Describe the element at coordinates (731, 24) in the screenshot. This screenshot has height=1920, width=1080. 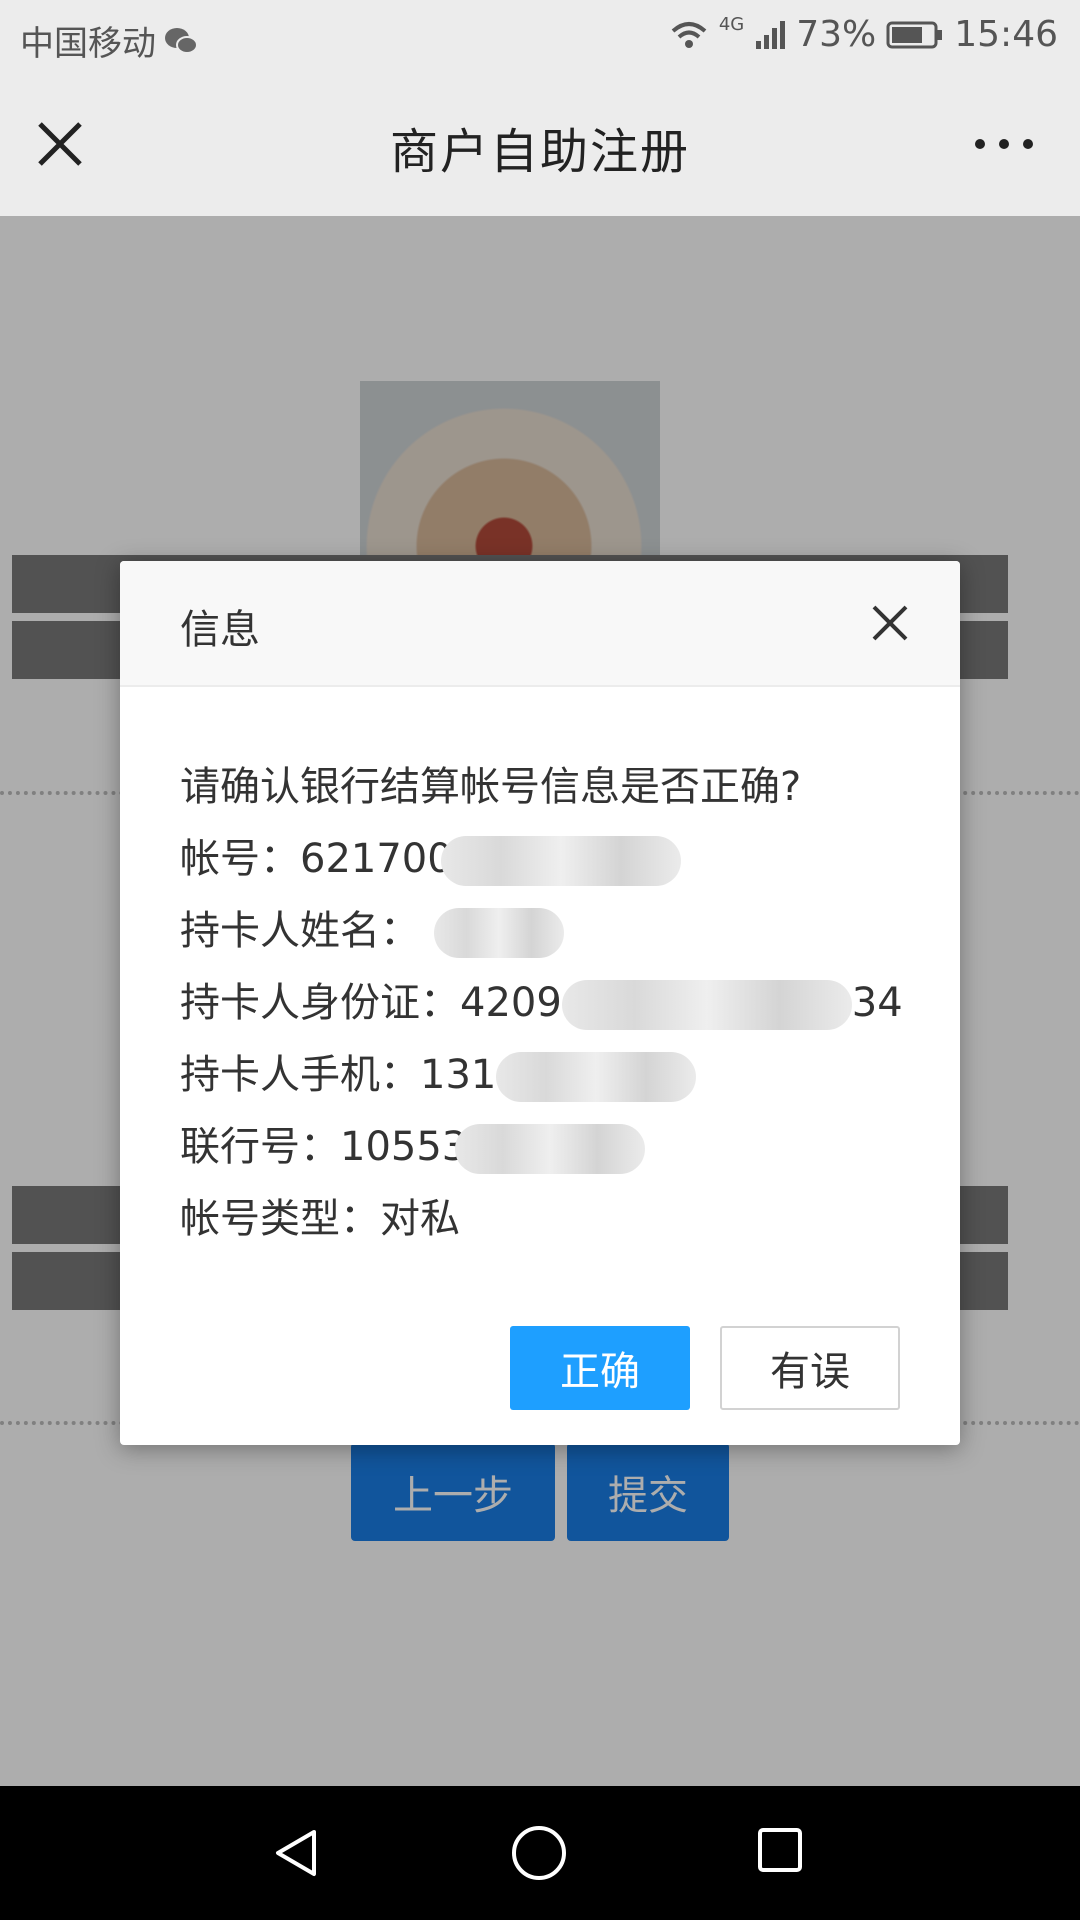
I see `network-type: 4G` at that location.